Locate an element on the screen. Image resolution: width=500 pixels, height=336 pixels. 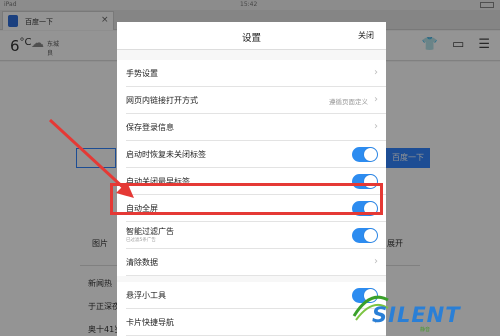
setting-sublabel: 已过滤5条广告 is located at coordinates (141, 240).